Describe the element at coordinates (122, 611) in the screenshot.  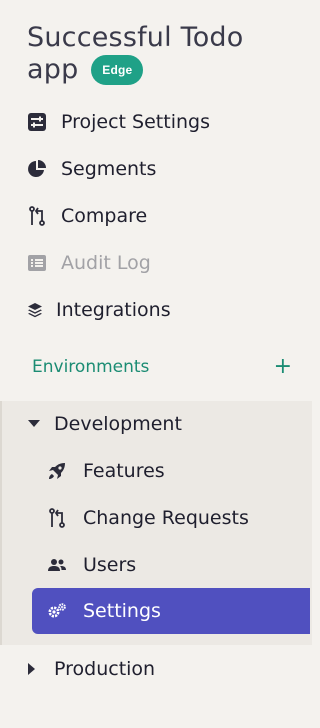
I see `env-item-label: Settings` at that location.